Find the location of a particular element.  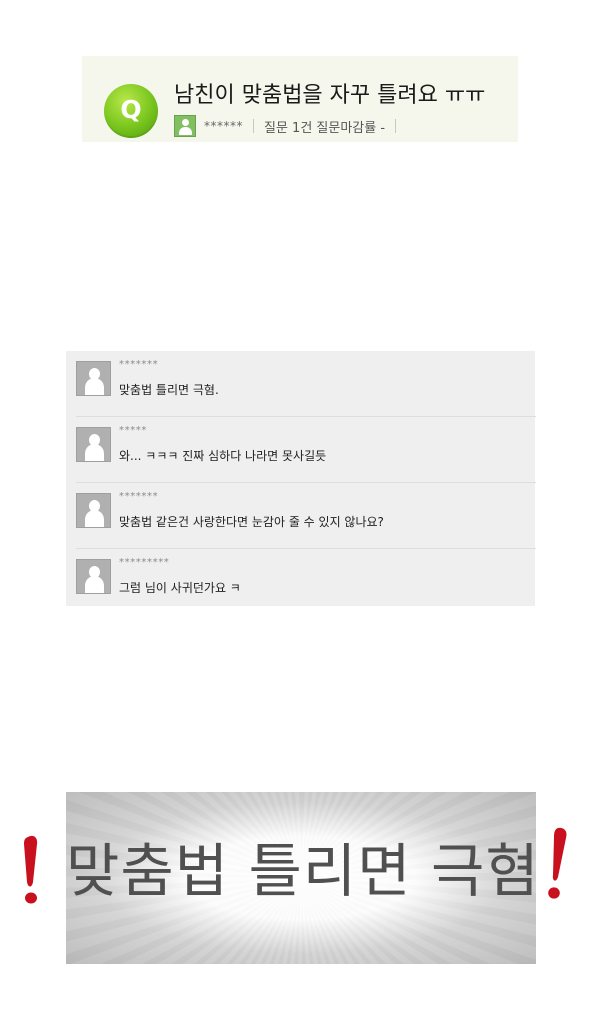

comment-item: ******* 맞춤법 같은건 사랑한다면 눈감아 줄 수 있지 않나요? is located at coordinates (306, 516).